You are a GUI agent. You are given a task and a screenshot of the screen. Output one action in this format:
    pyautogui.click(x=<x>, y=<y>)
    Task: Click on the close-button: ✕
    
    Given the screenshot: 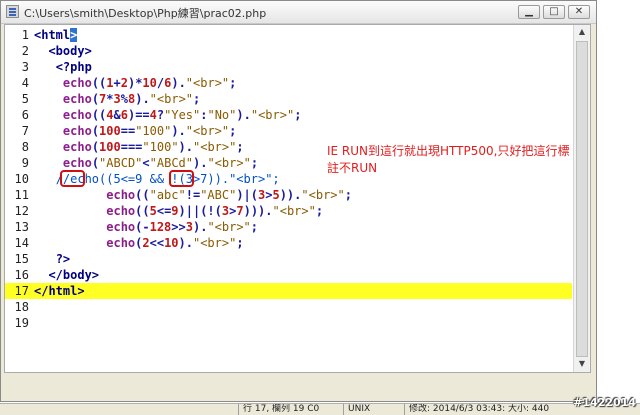 What is the action you would take?
    pyautogui.click(x=579, y=12)
    